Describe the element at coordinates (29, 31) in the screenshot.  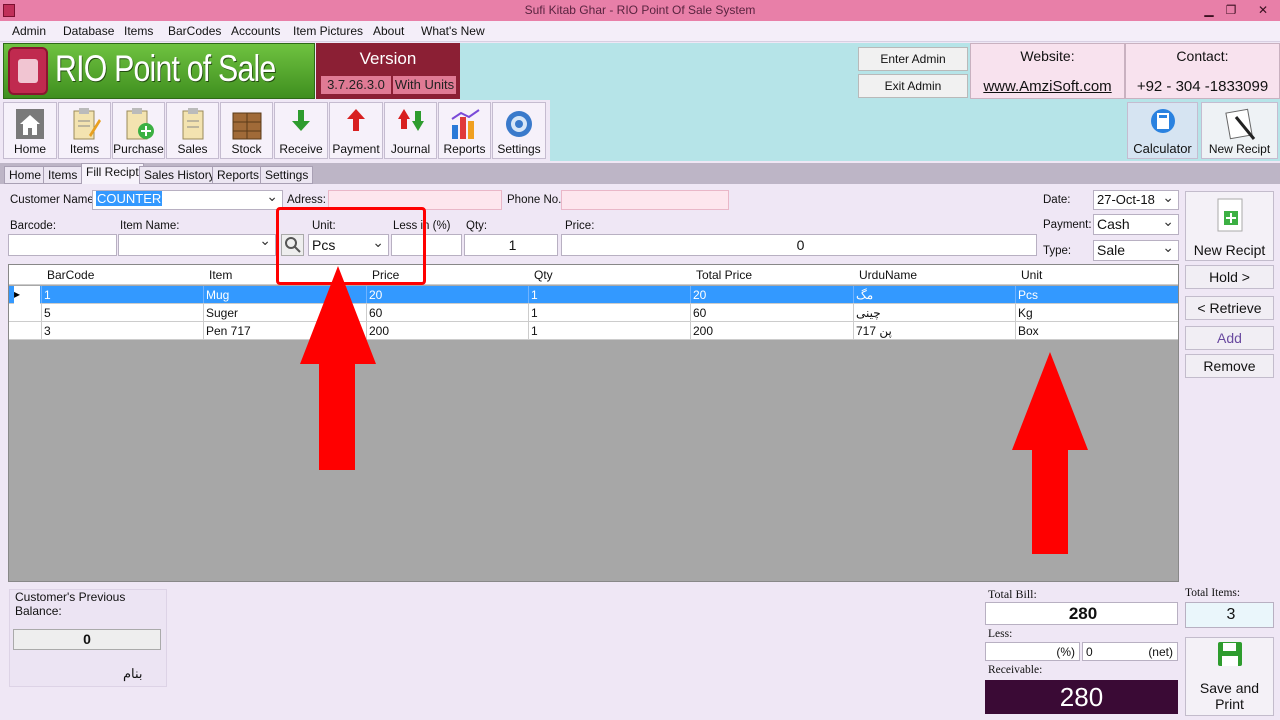
I see `menu-admin: Admin` at that location.